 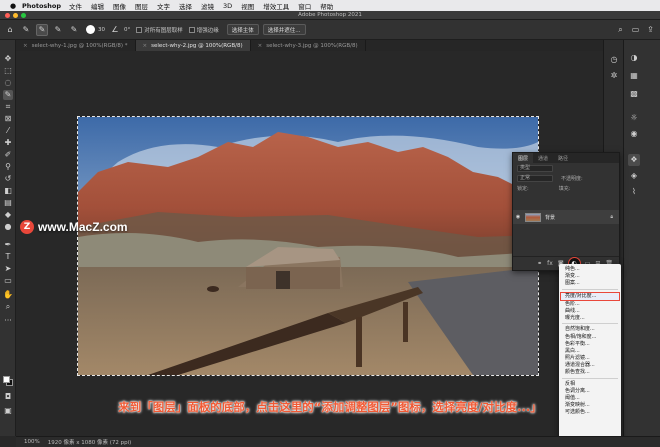 What do you see at coordinates (566, 217) in the screenshot?
I see `layer-row-background: ◉ 背景 🔒︎` at bounding box center [566, 217].